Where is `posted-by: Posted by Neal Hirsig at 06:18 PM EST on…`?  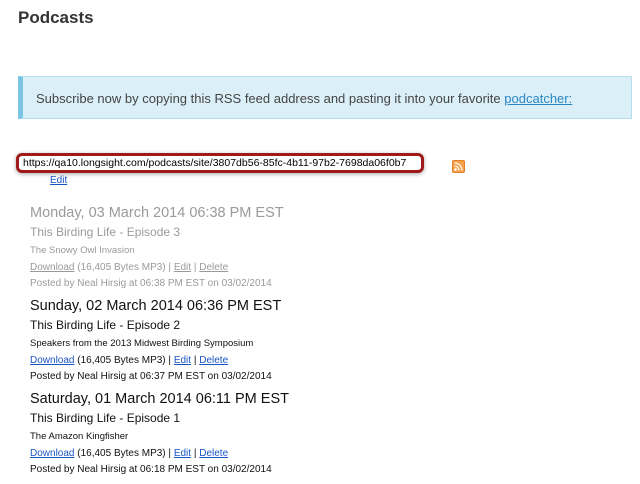
posted-by: Posted by Neal Hirsig at 06:18 PM EST on… is located at coordinates (151, 469).